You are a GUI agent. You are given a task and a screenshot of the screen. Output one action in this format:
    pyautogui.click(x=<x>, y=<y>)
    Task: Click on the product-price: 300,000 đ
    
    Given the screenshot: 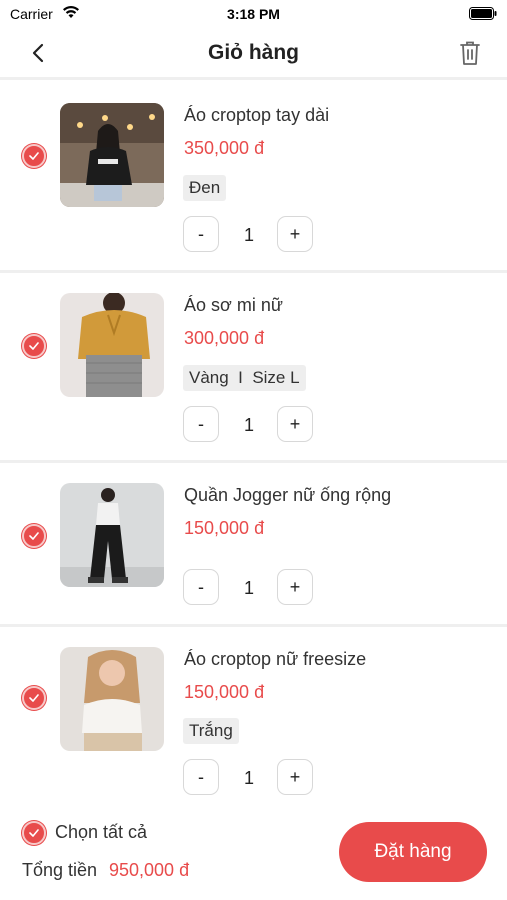 What is the action you would take?
    pyautogui.click(x=224, y=338)
    